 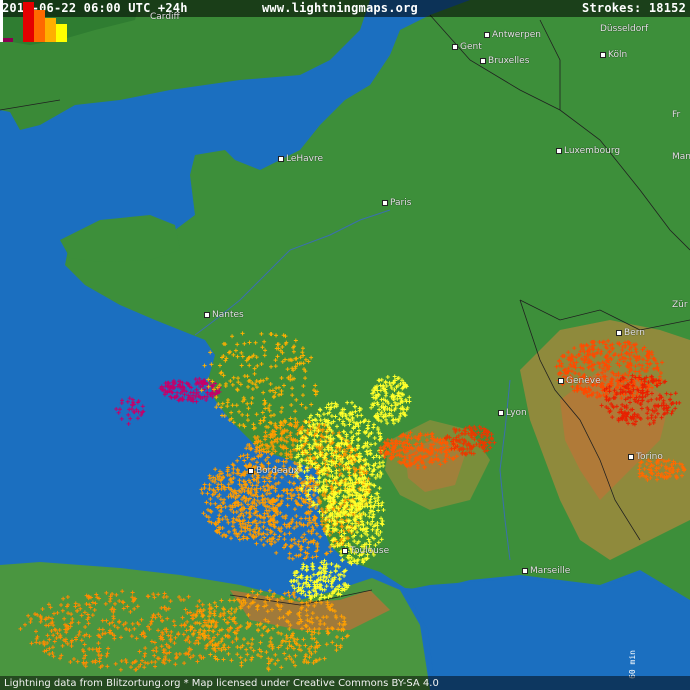 What do you see at coordinates (1, 21) in the screenshot?
I see `legend-axis` at bounding box center [1, 21].